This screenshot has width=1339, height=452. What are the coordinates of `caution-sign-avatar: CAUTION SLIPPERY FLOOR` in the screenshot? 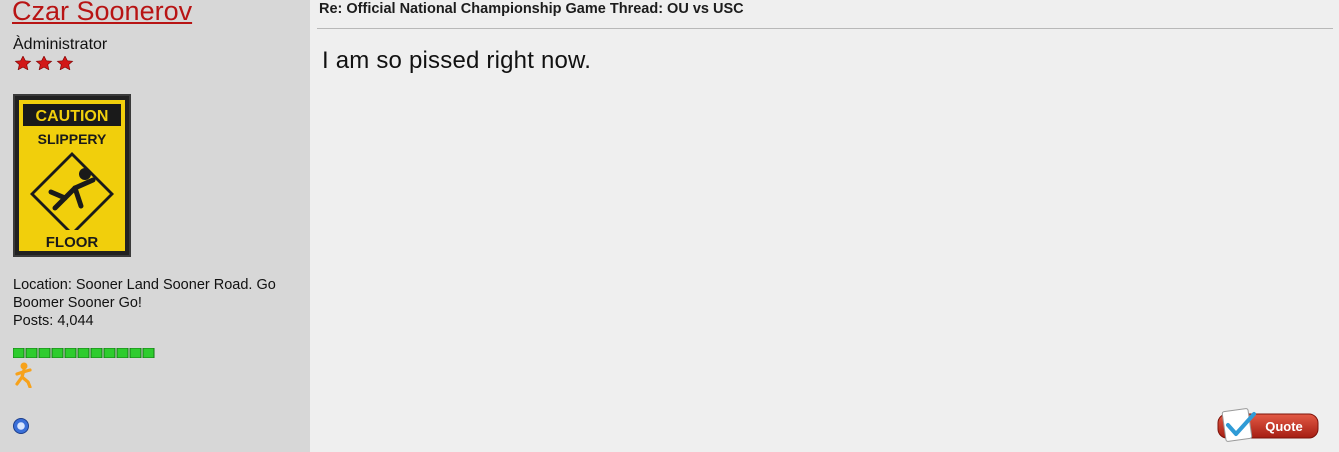 It's located at (72, 175).